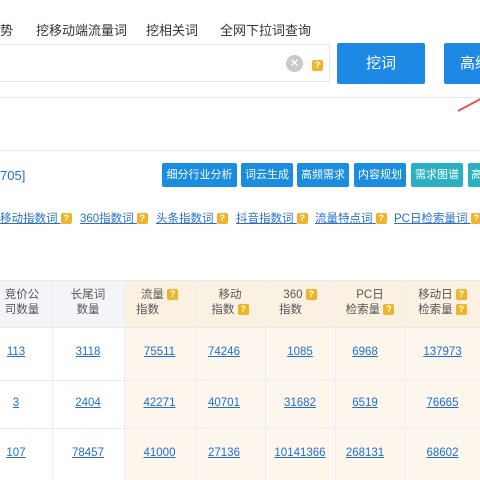 Image resolution: width=480 pixels, height=480 pixels. Describe the element at coordinates (88, 303) in the screenshot. I see `column-header-longtail-count: 长尾词 数量` at that location.